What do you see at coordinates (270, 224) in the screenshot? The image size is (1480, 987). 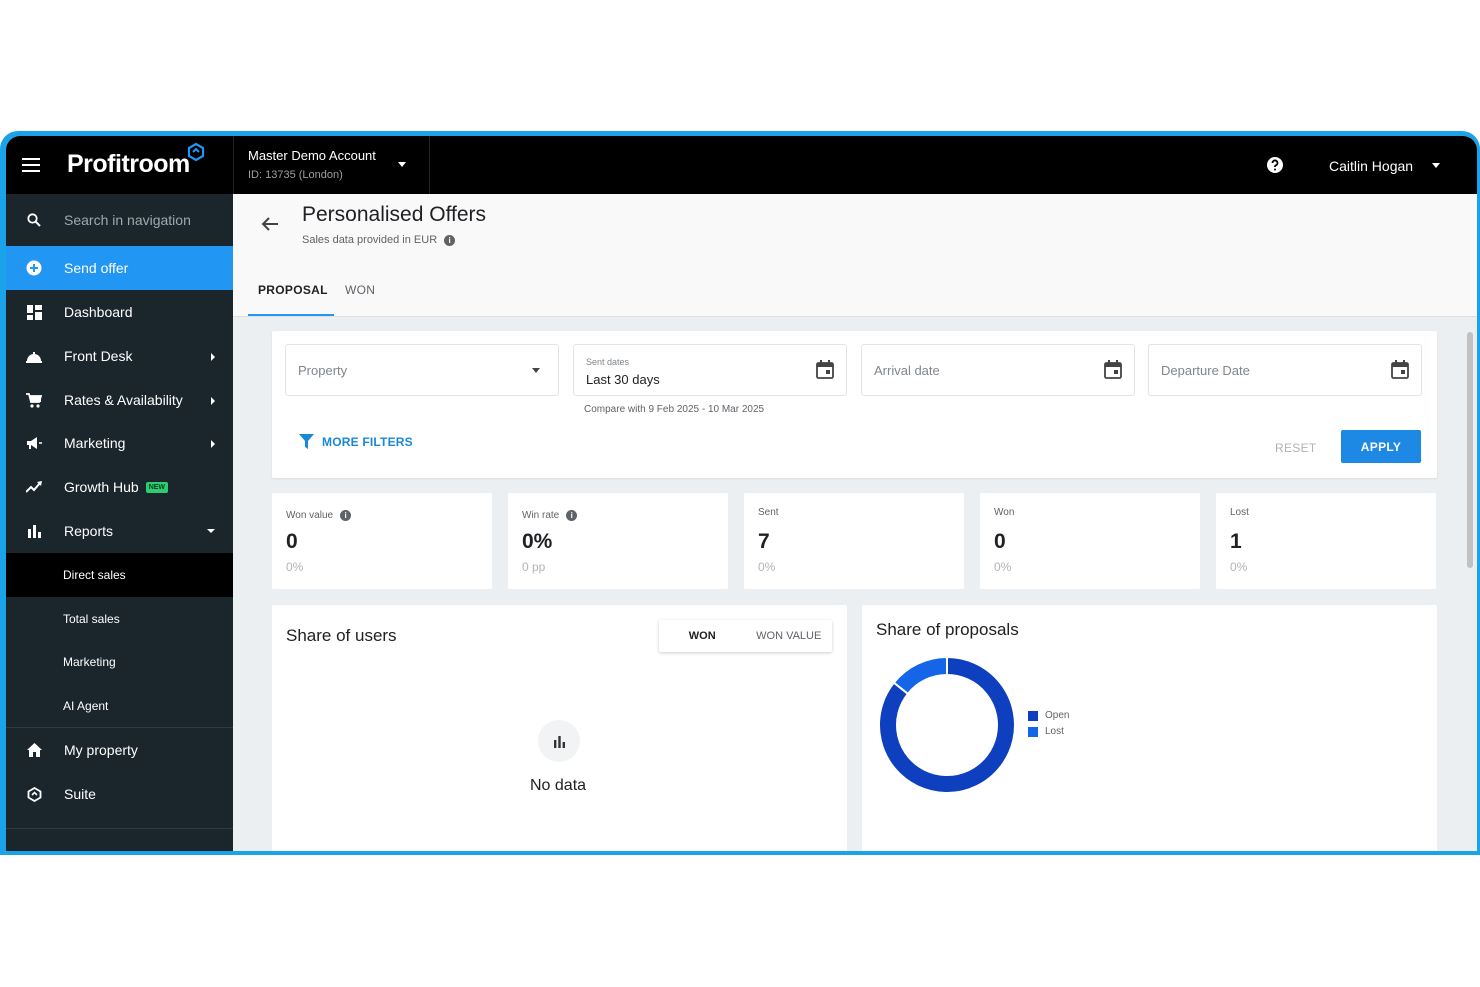 I see `back-arrow-icon` at bounding box center [270, 224].